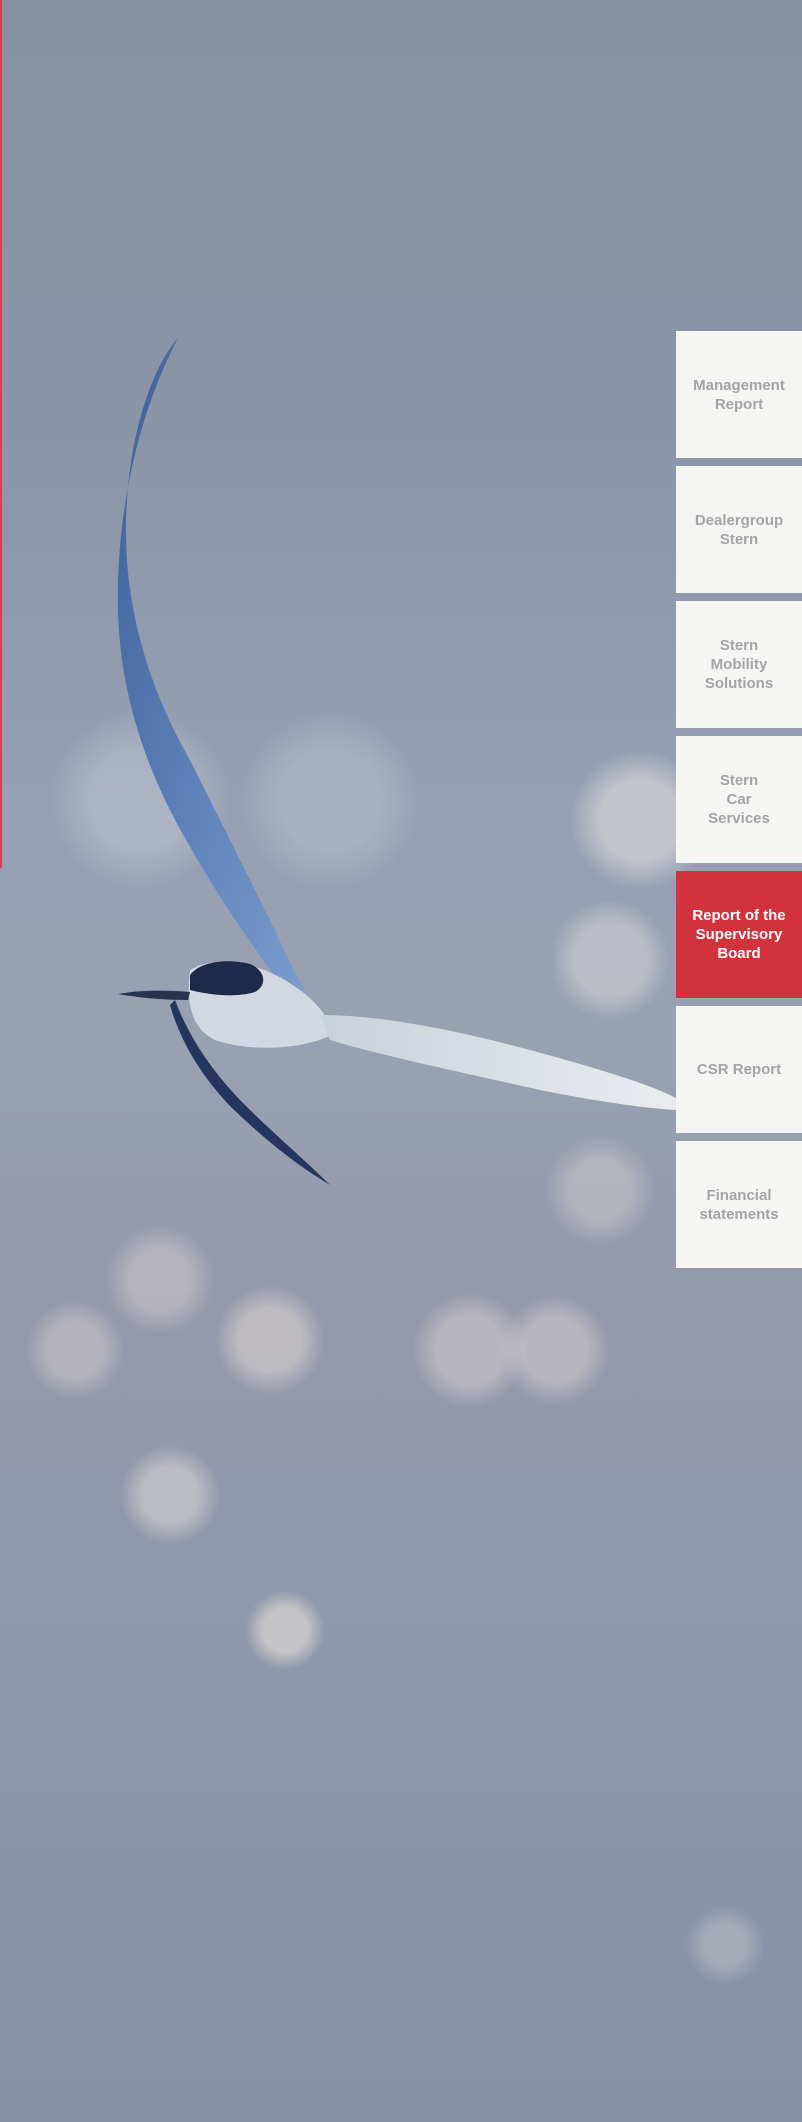 Image resolution: width=802 pixels, height=2122 pixels. I want to click on nav-item-financial-statements: Financial statements, so click(739, 1204).